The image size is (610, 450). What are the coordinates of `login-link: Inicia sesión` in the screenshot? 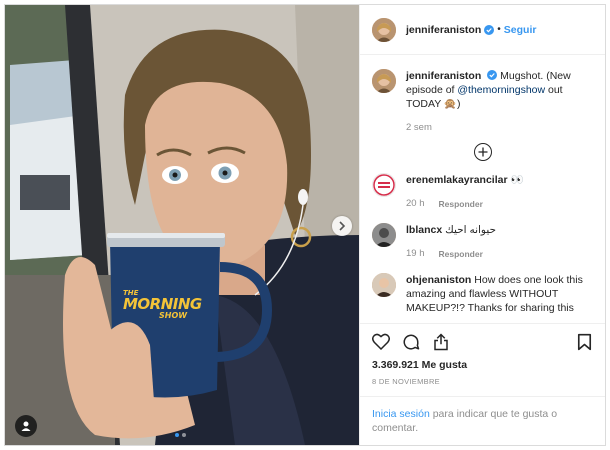 It's located at (401, 414).